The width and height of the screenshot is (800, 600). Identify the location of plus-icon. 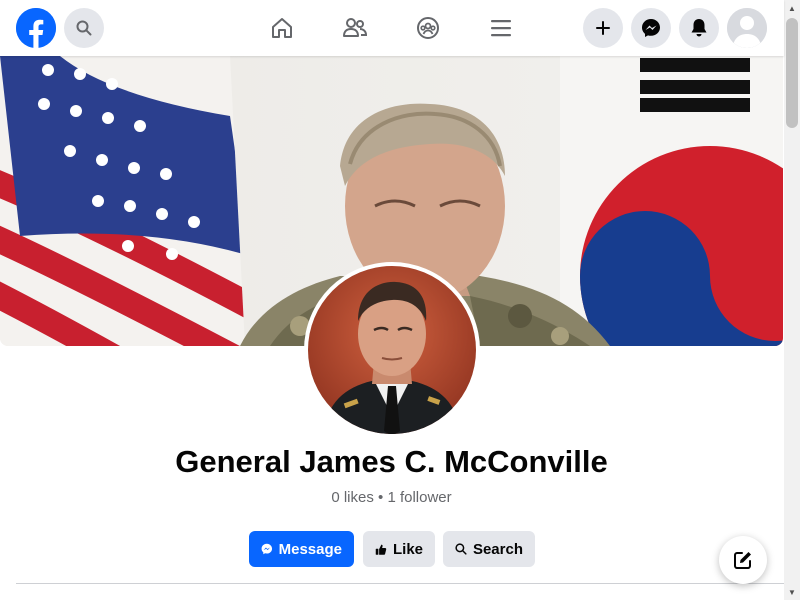
(603, 28).